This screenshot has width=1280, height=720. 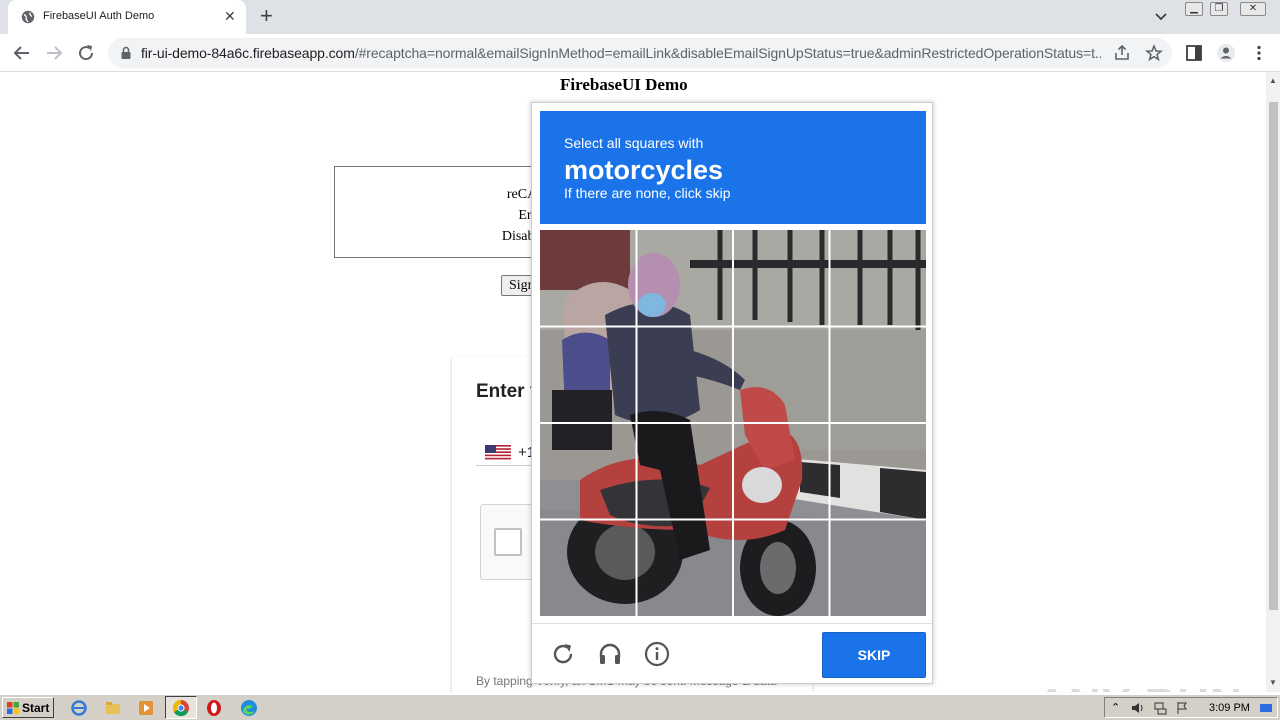 I want to click on profile-avatar-icon, so click(x=1226, y=53).